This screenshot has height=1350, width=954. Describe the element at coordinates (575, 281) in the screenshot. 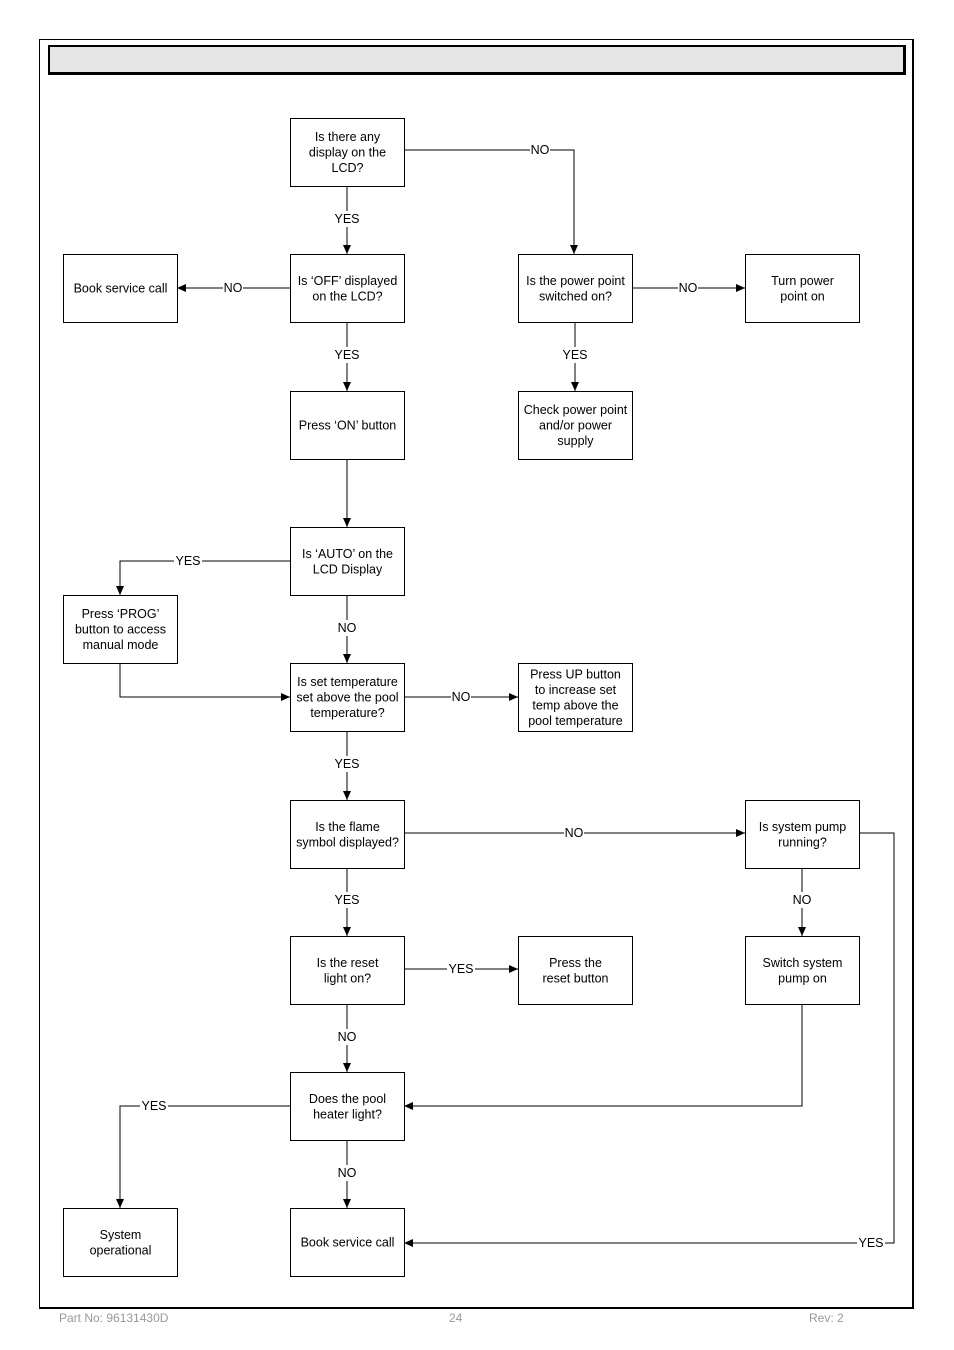

I see `node-text-line: Is the power point` at that location.